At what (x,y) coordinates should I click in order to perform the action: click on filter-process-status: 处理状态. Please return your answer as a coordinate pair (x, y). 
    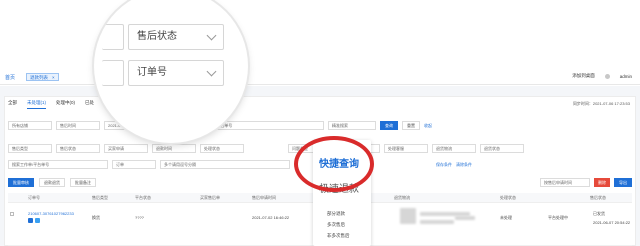
    Looking at the image, I should click on (222, 148).